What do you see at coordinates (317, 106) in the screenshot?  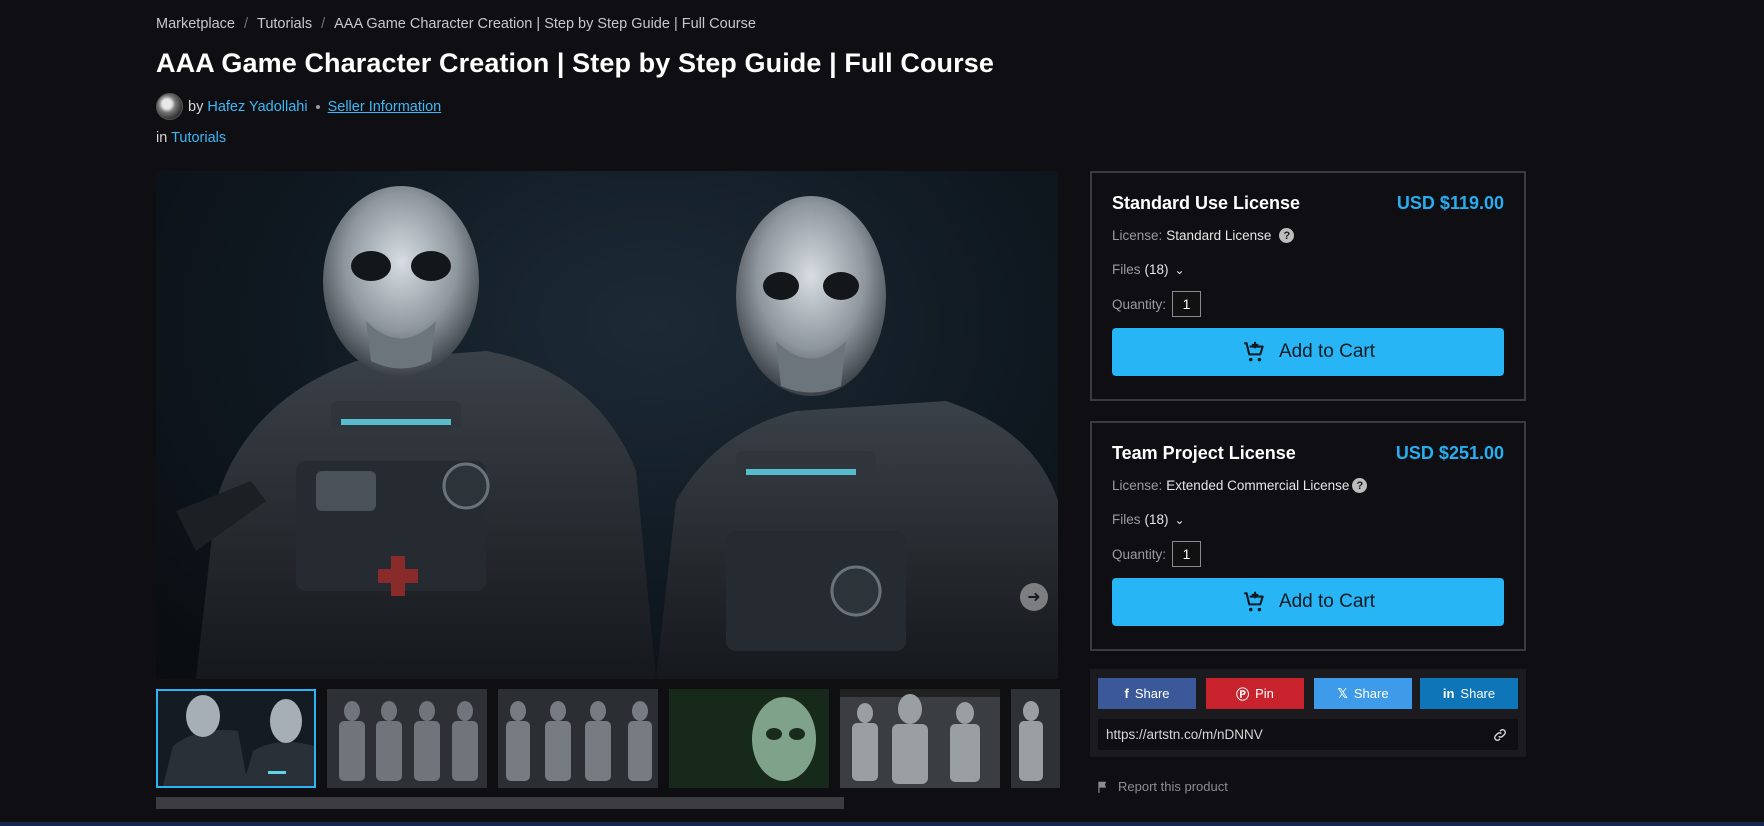 I see `separator-dot` at bounding box center [317, 106].